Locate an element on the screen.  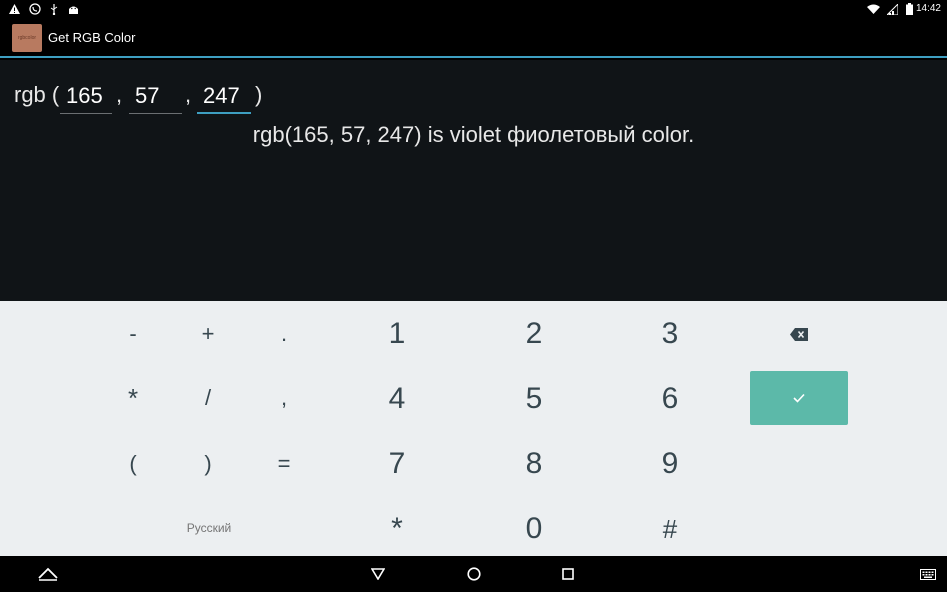
warning-icon is located at coordinates (14, 9).